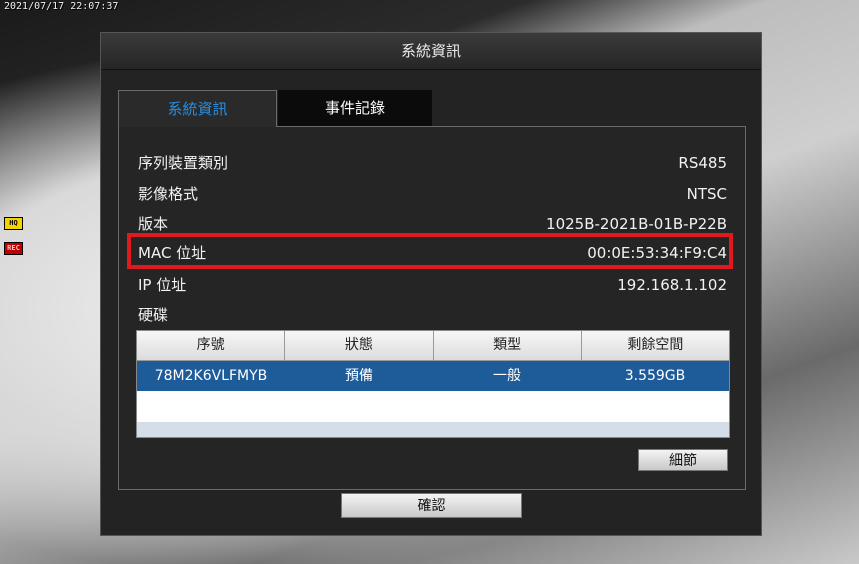  What do you see at coordinates (432, 194) in the screenshot?
I see `info-row-video-format: 影像格式 NTSC` at bounding box center [432, 194].